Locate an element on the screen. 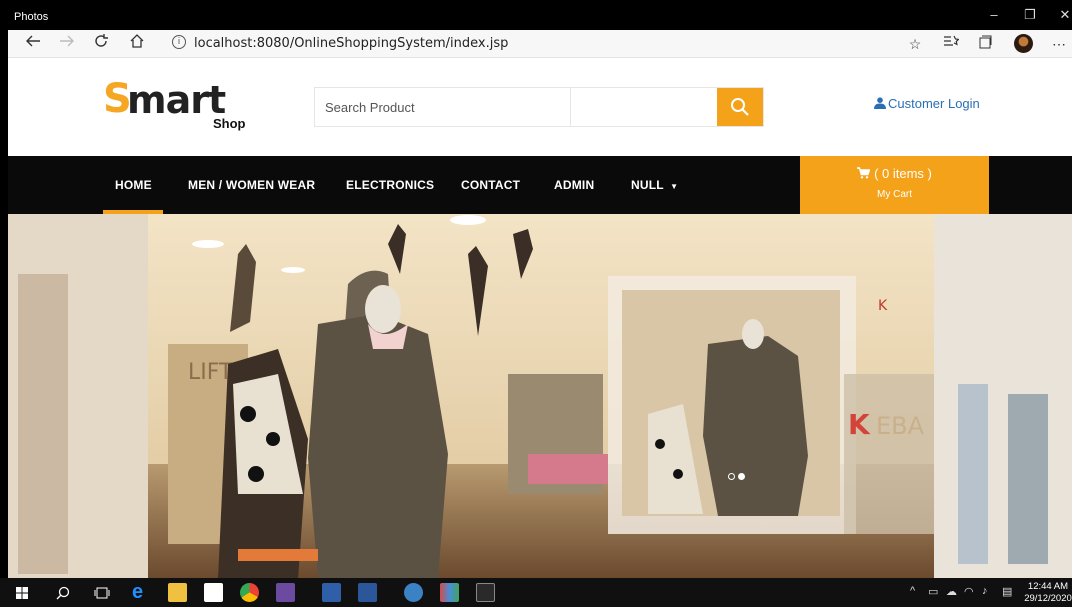 Image resolution: width=1072 pixels, height=607 pixels. store-icon is located at coordinates (213, 592).